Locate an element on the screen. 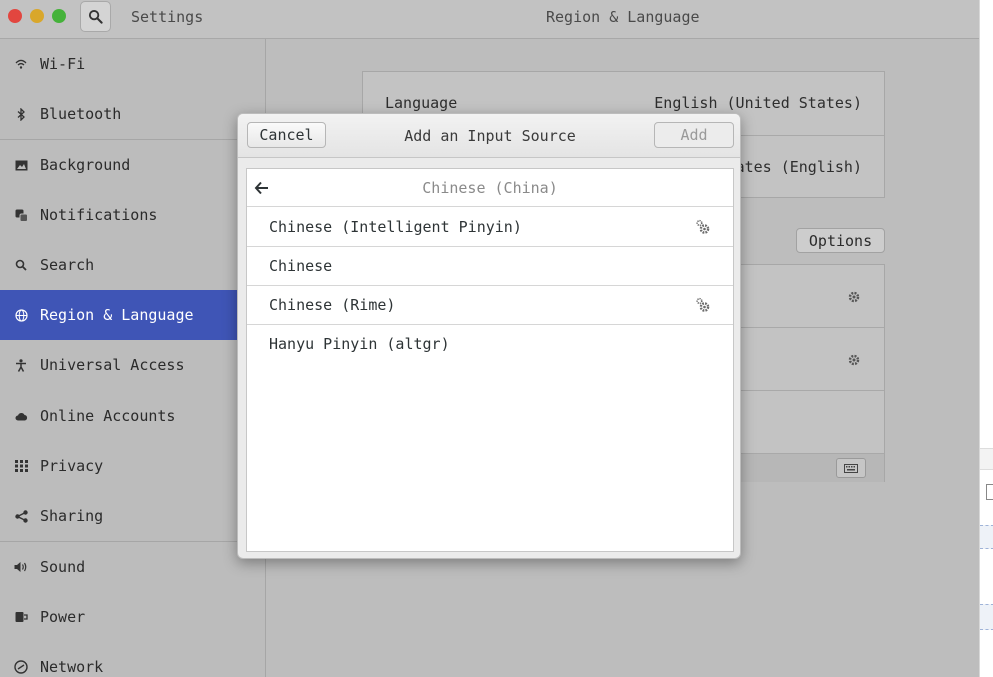 This screenshot has width=993, height=677. sidebar-item-label: Network is located at coordinates (72, 667).